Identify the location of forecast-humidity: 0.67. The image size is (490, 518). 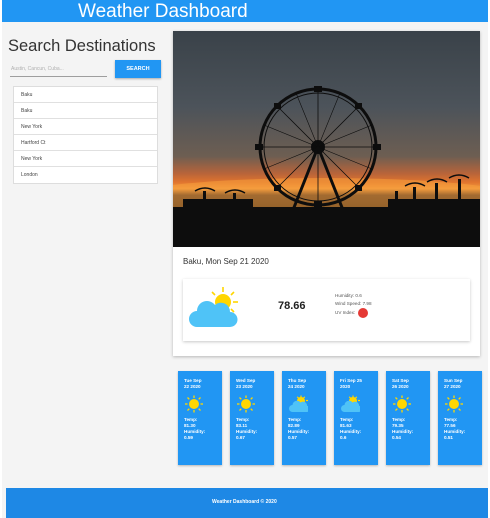
(240, 437).